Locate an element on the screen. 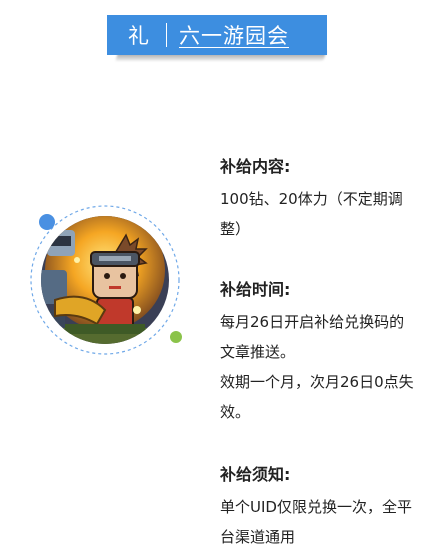 This screenshot has width=433, height=558. game-art-image is located at coordinates (106, 280).